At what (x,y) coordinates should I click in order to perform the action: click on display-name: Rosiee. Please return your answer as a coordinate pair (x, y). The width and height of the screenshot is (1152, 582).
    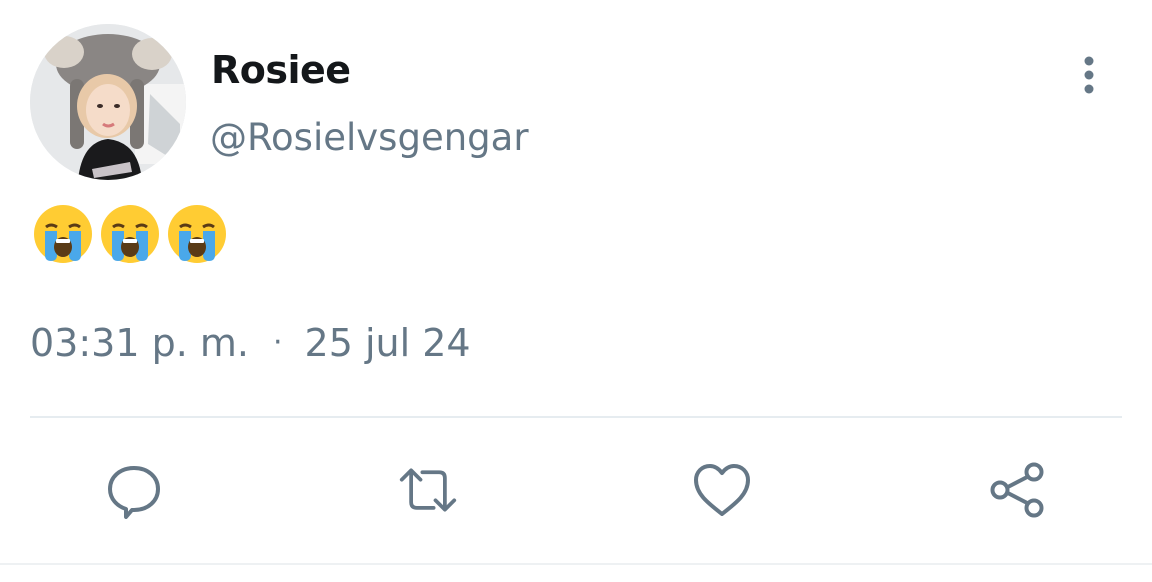
    Looking at the image, I should click on (281, 70).